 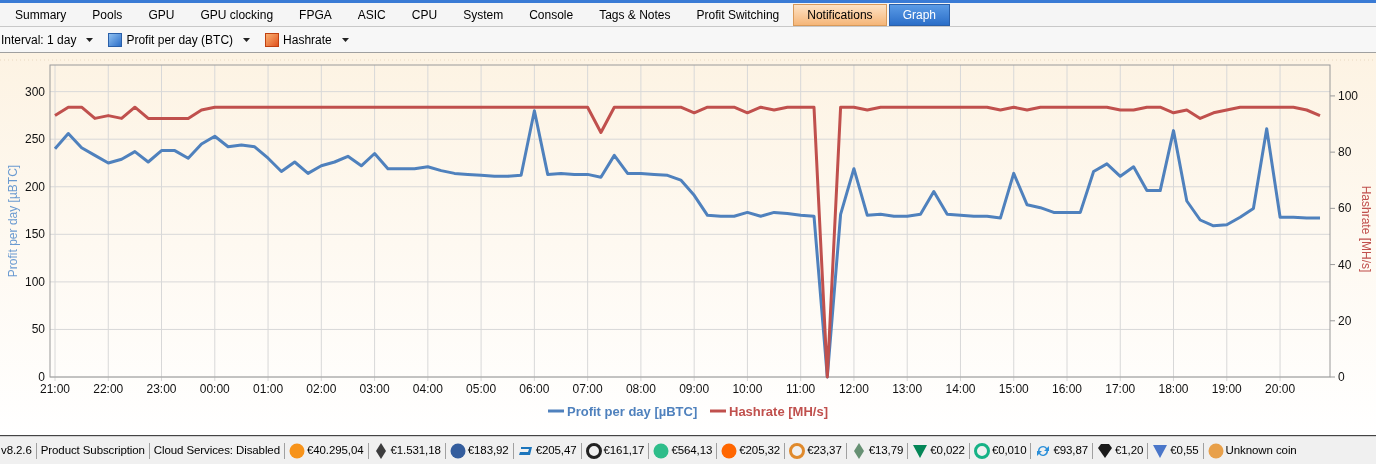 I want to click on dropdown-button: Profit per day (BTC), so click(x=180, y=39).